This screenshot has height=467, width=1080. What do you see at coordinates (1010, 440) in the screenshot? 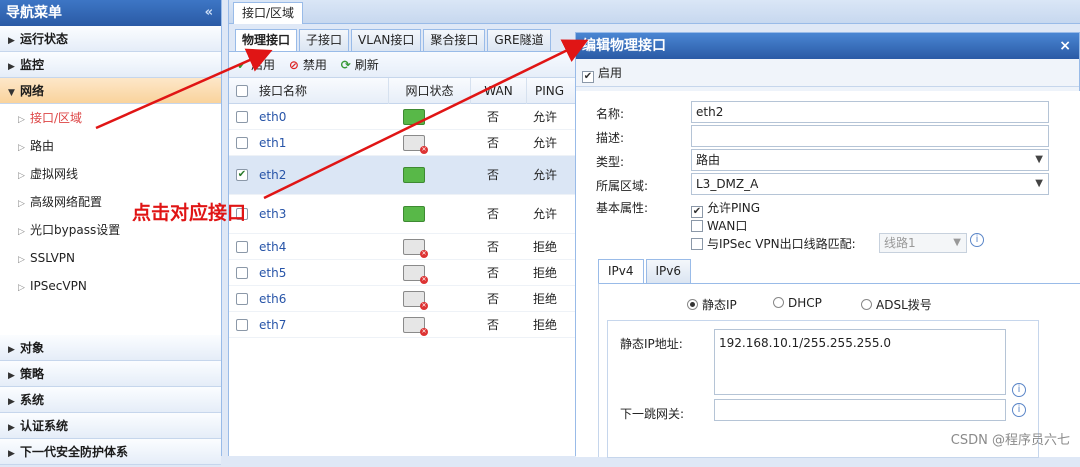
I see `watermark: CSDN @程序员六七` at bounding box center [1010, 440].